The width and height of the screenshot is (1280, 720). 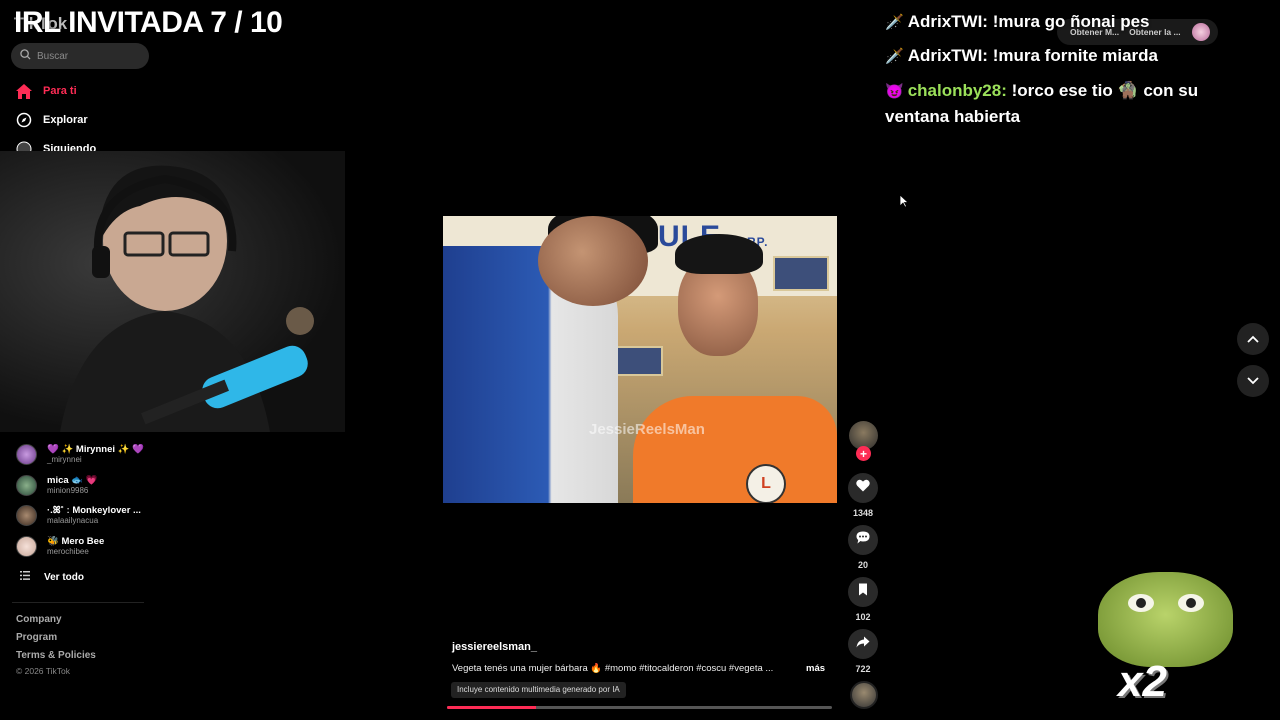 What do you see at coordinates (894, 91) in the screenshot?
I see `devil-badge-icon: 😈` at bounding box center [894, 91].